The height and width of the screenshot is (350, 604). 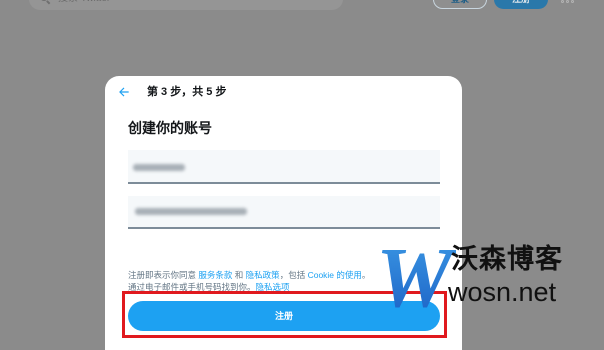 What do you see at coordinates (186, 5) in the screenshot?
I see `search-box: 搜索 Twitter` at bounding box center [186, 5].